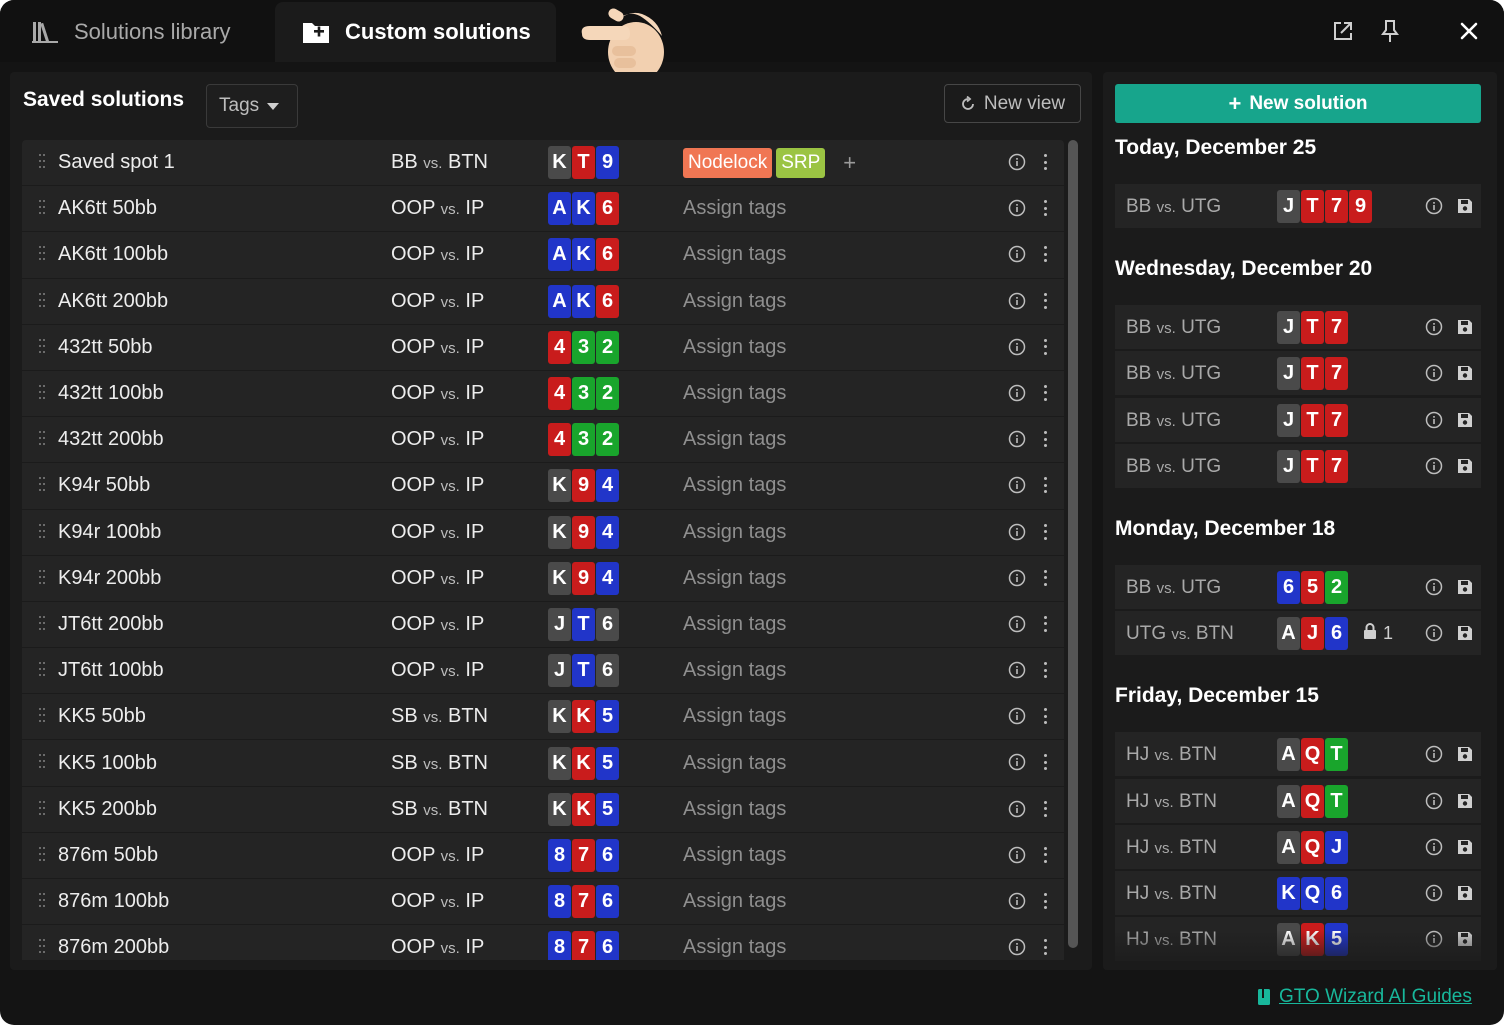  Describe the element at coordinates (543, 301) in the screenshot. I see `table-row: AK6tt 200bb OOP vs. IP A K 6 Assign tags` at that location.